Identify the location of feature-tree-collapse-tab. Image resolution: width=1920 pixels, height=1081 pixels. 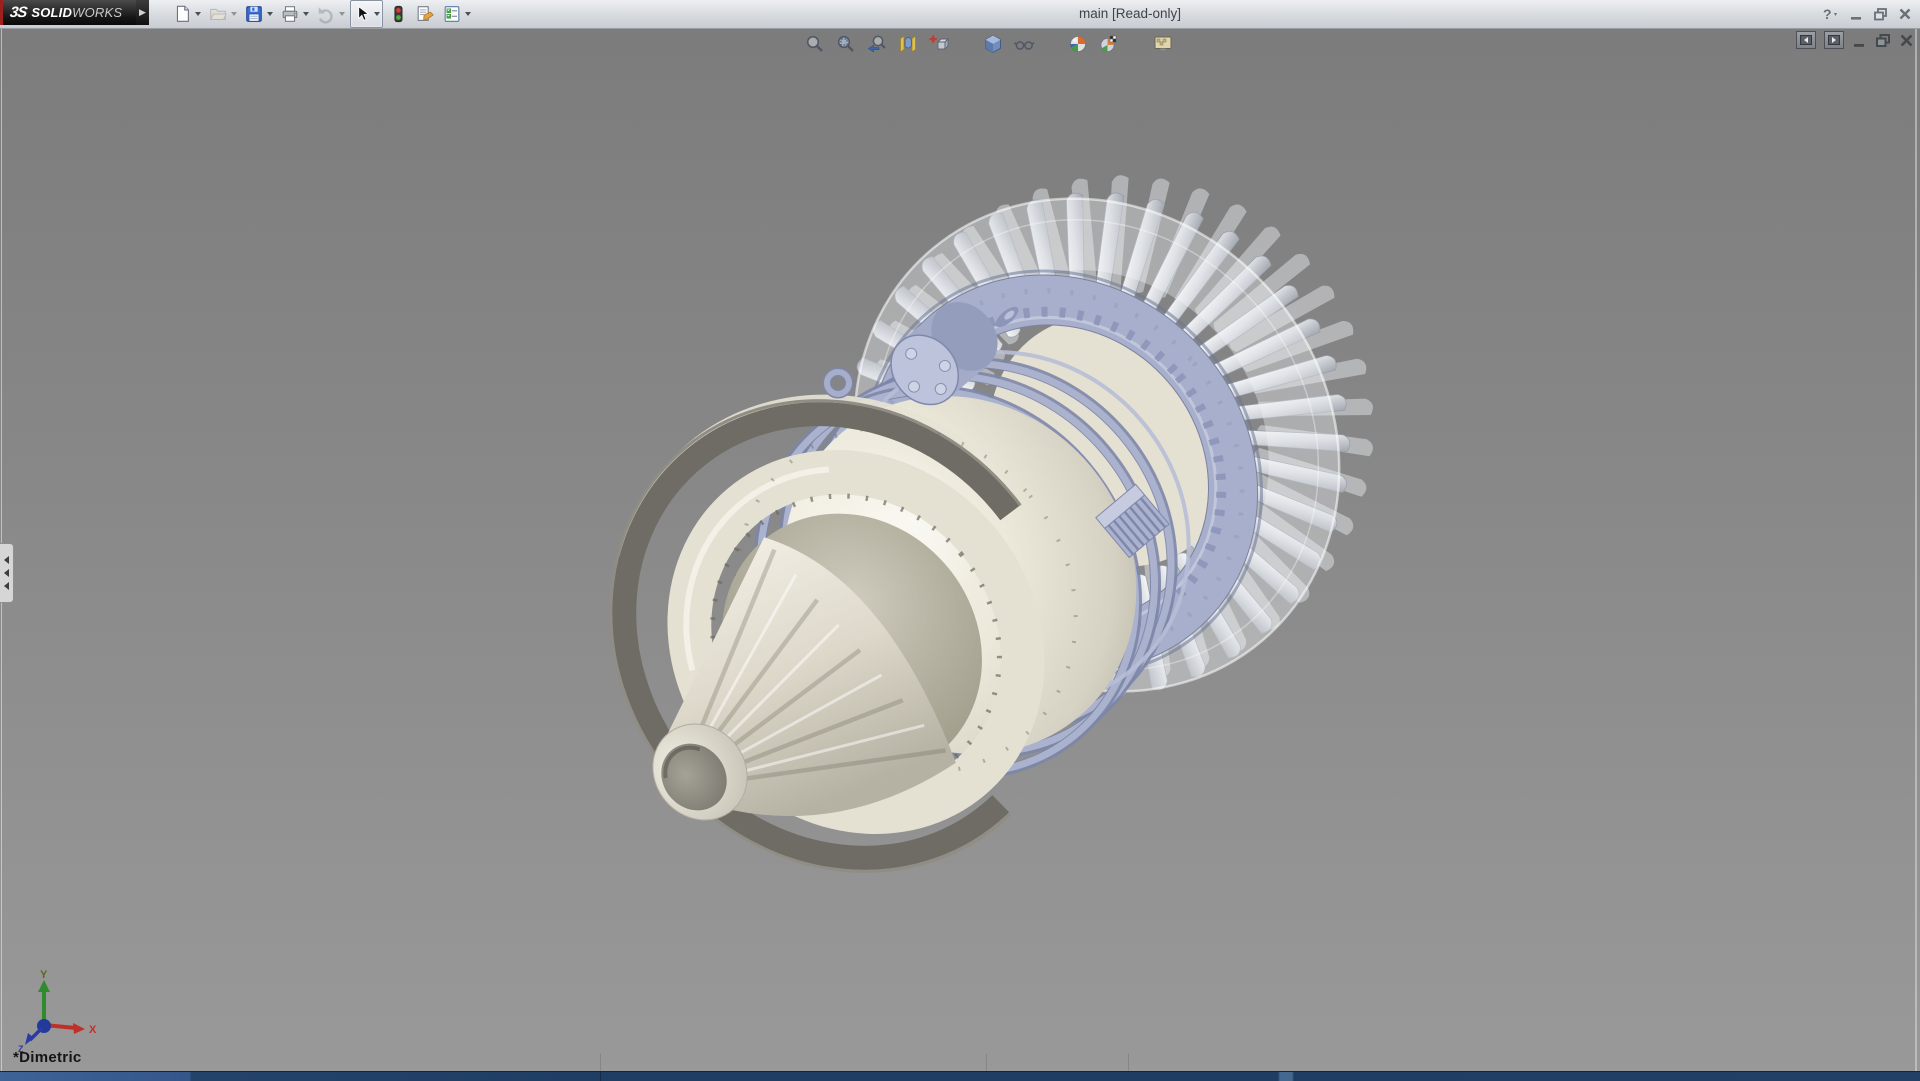
(7, 573).